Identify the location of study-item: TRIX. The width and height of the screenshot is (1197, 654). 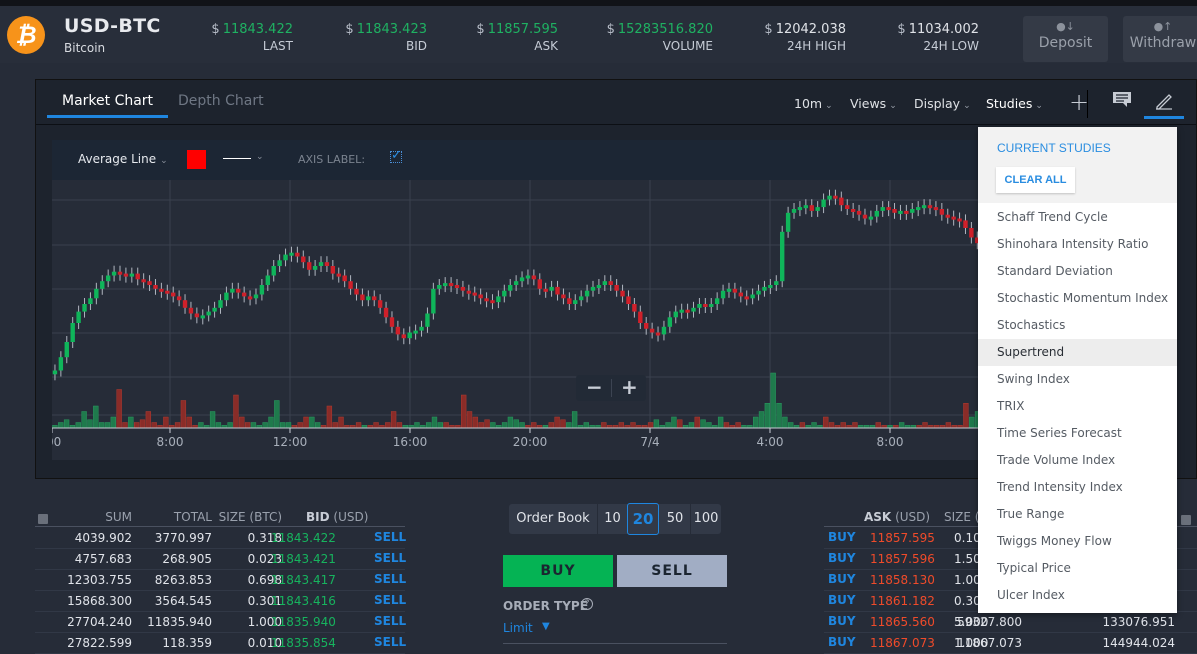
(1077, 406).